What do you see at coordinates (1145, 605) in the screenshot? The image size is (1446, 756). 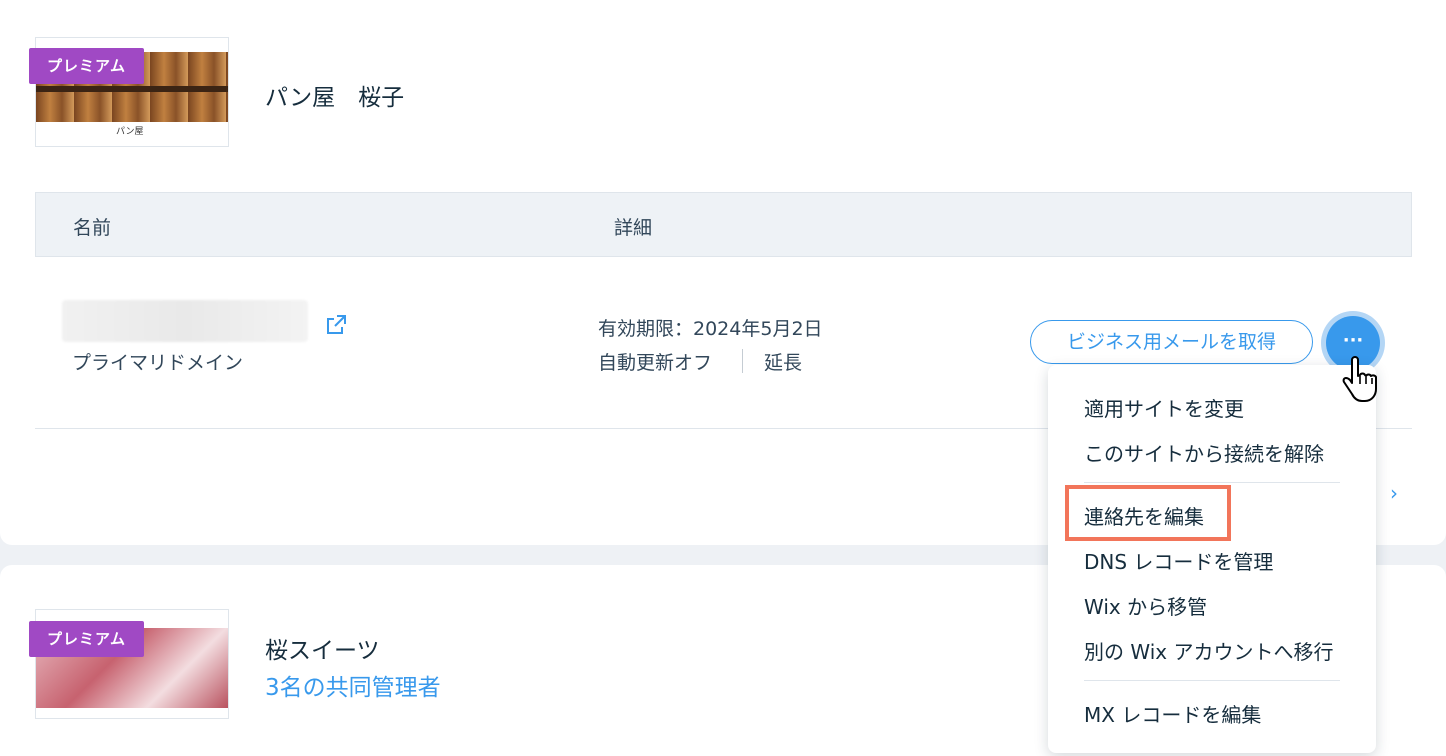 I see `menu-item-transfer-away: Wix から移管` at bounding box center [1145, 605].